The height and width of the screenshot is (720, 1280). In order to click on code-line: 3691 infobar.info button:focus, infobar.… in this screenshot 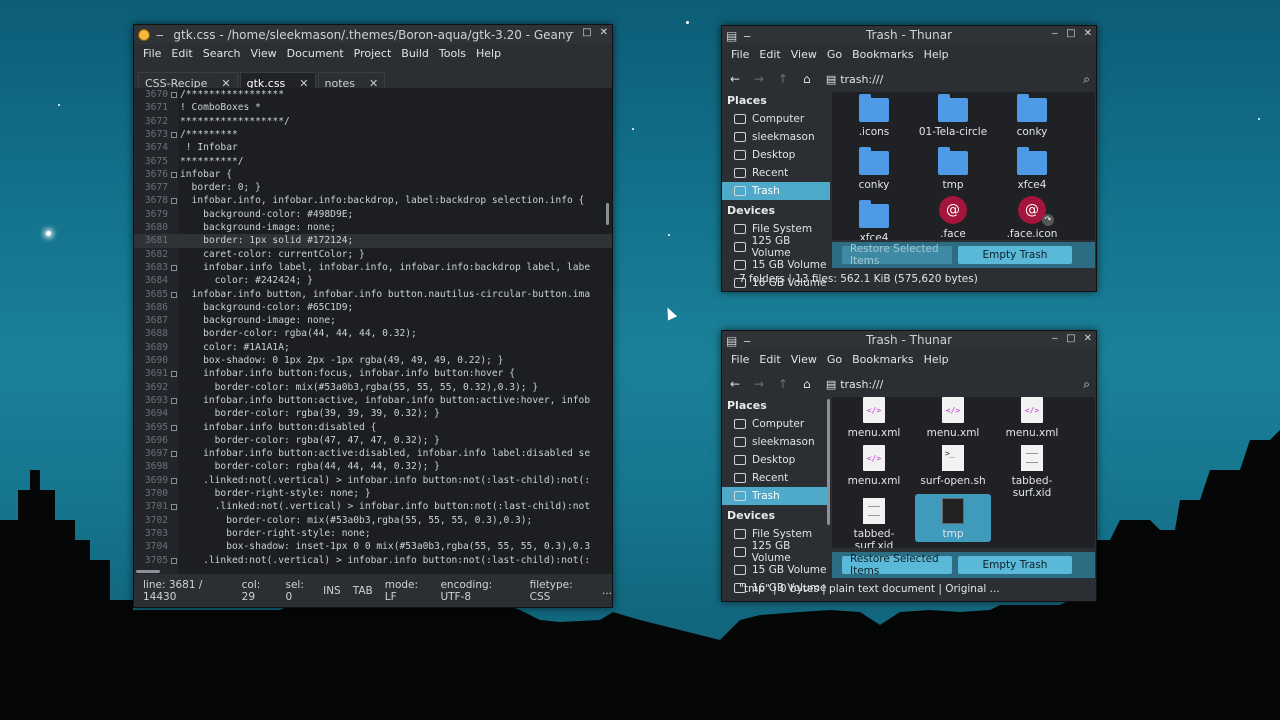, I will do `click(373, 373)`.